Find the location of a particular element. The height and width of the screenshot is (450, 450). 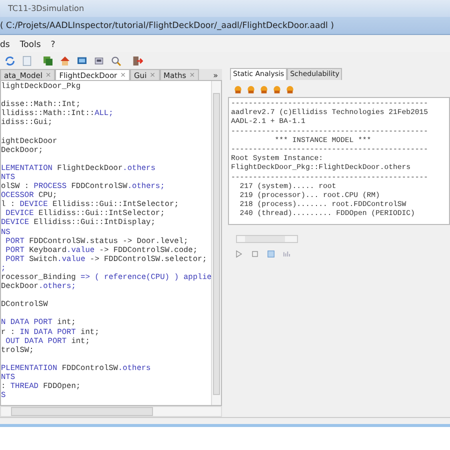

menu-item: ds is located at coordinates (5, 45).